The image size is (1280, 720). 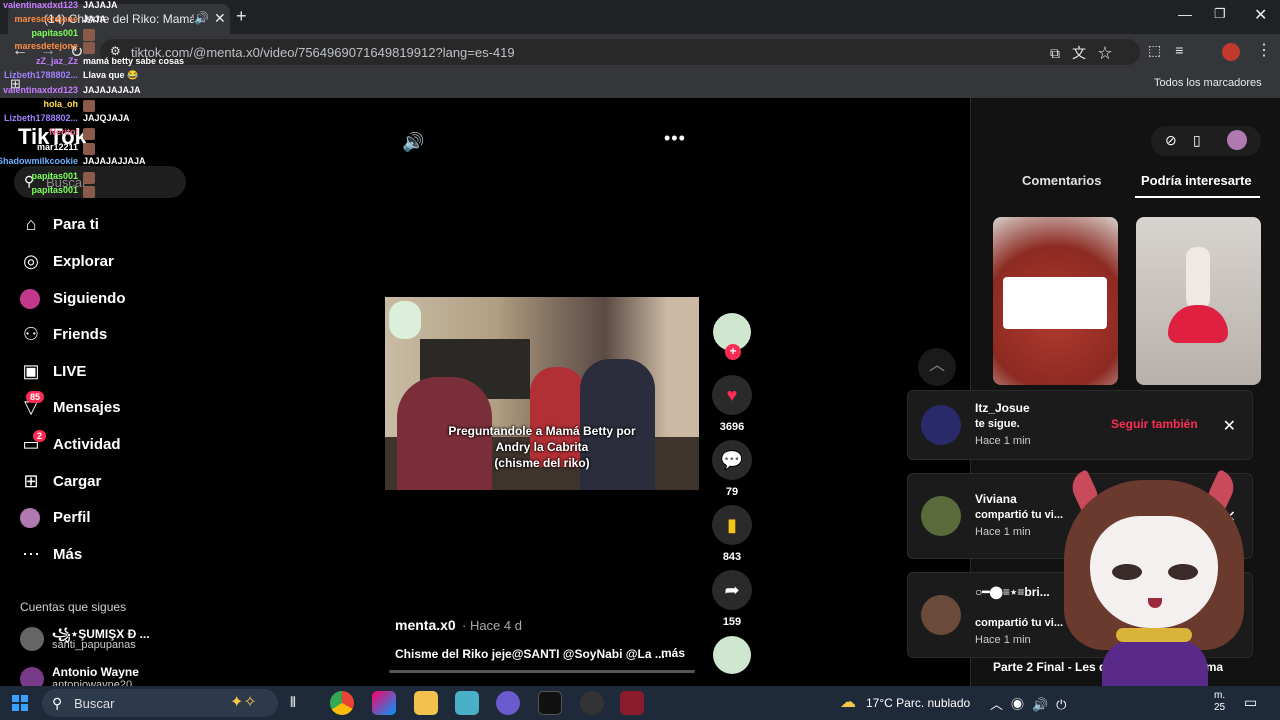 I want to click on caption-line: Andry la Cabrita, so click(x=542, y=447).